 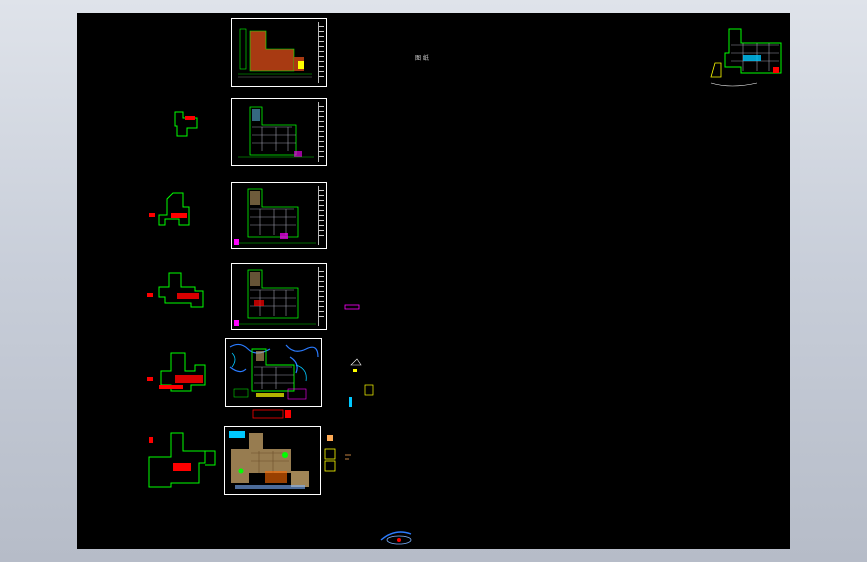 What do you see at coordinates (271, 414) in the screenshot?
I see `sheet-5-red-block` at bounding box center [271, 414].